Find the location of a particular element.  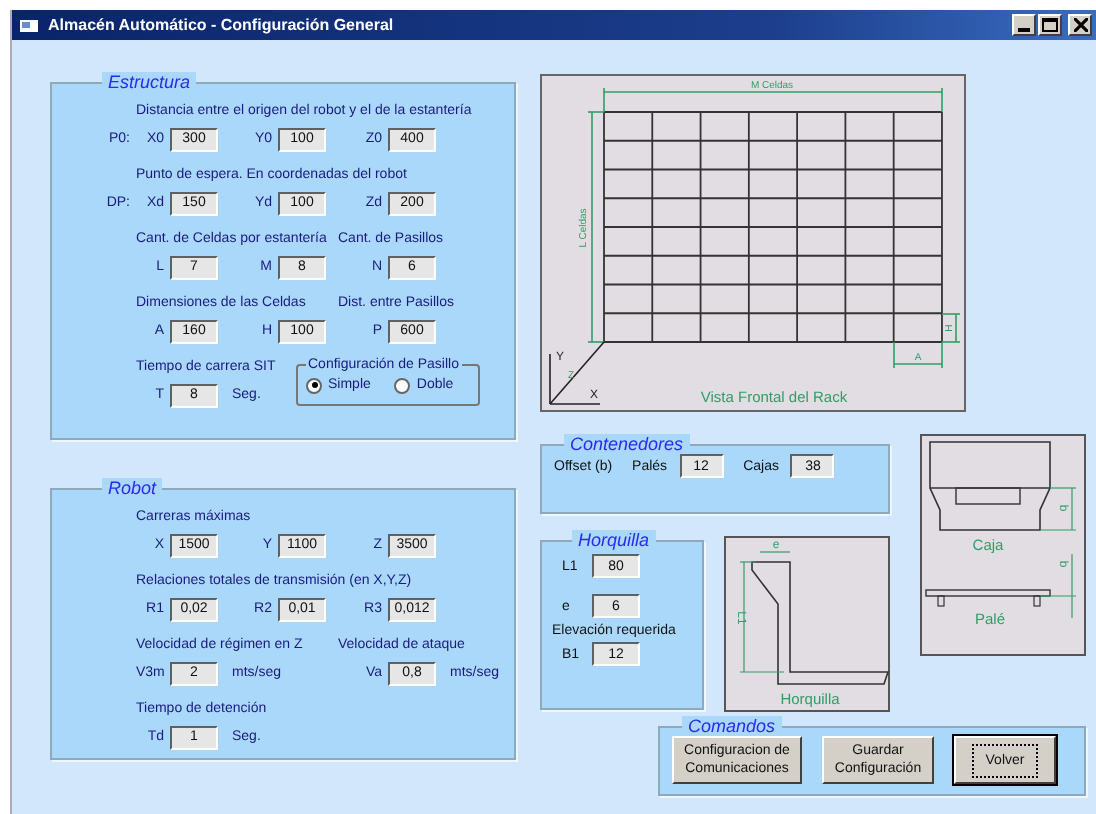

axes-icon is located at coordinates (577, 373).